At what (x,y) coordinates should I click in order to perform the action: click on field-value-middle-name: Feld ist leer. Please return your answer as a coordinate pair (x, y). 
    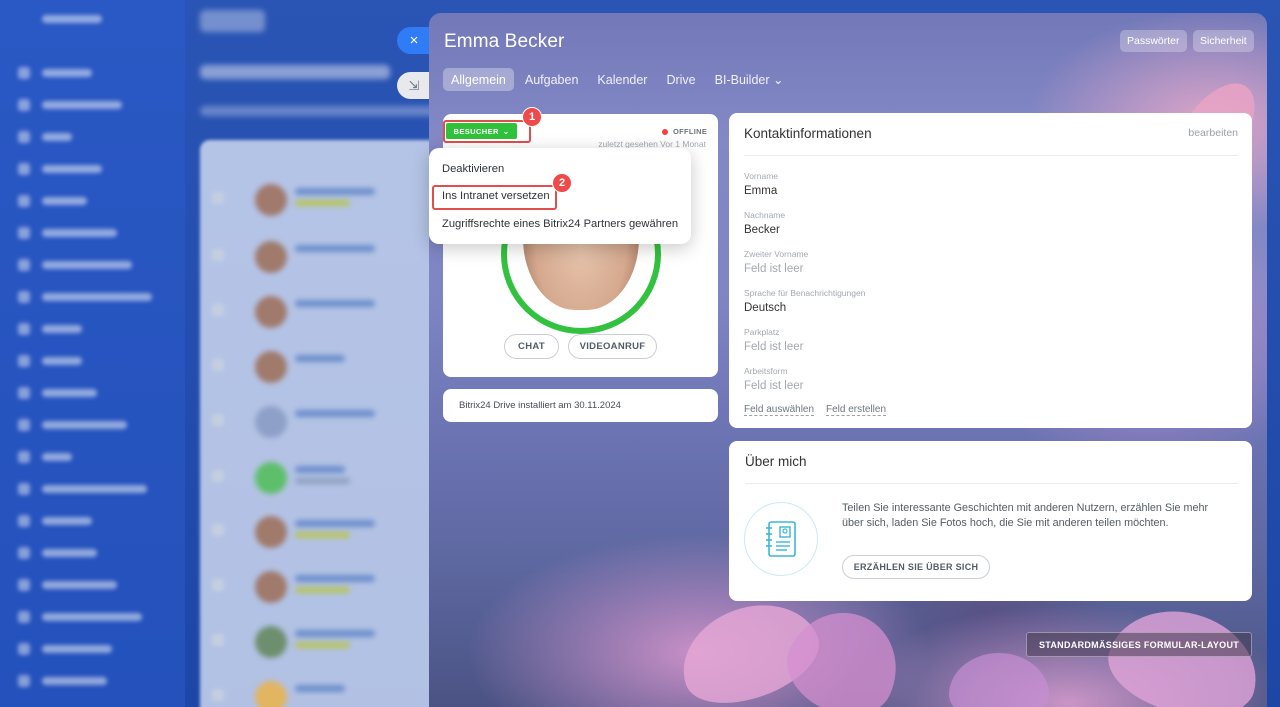
    Looking at the image, I should click on (774, 269).